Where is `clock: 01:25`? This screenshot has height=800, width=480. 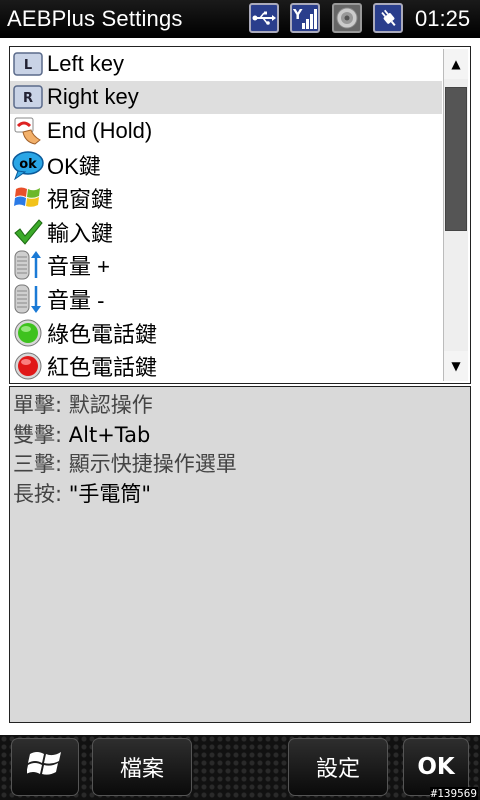
clock: 01:25 is located at coordinates (443, 18).